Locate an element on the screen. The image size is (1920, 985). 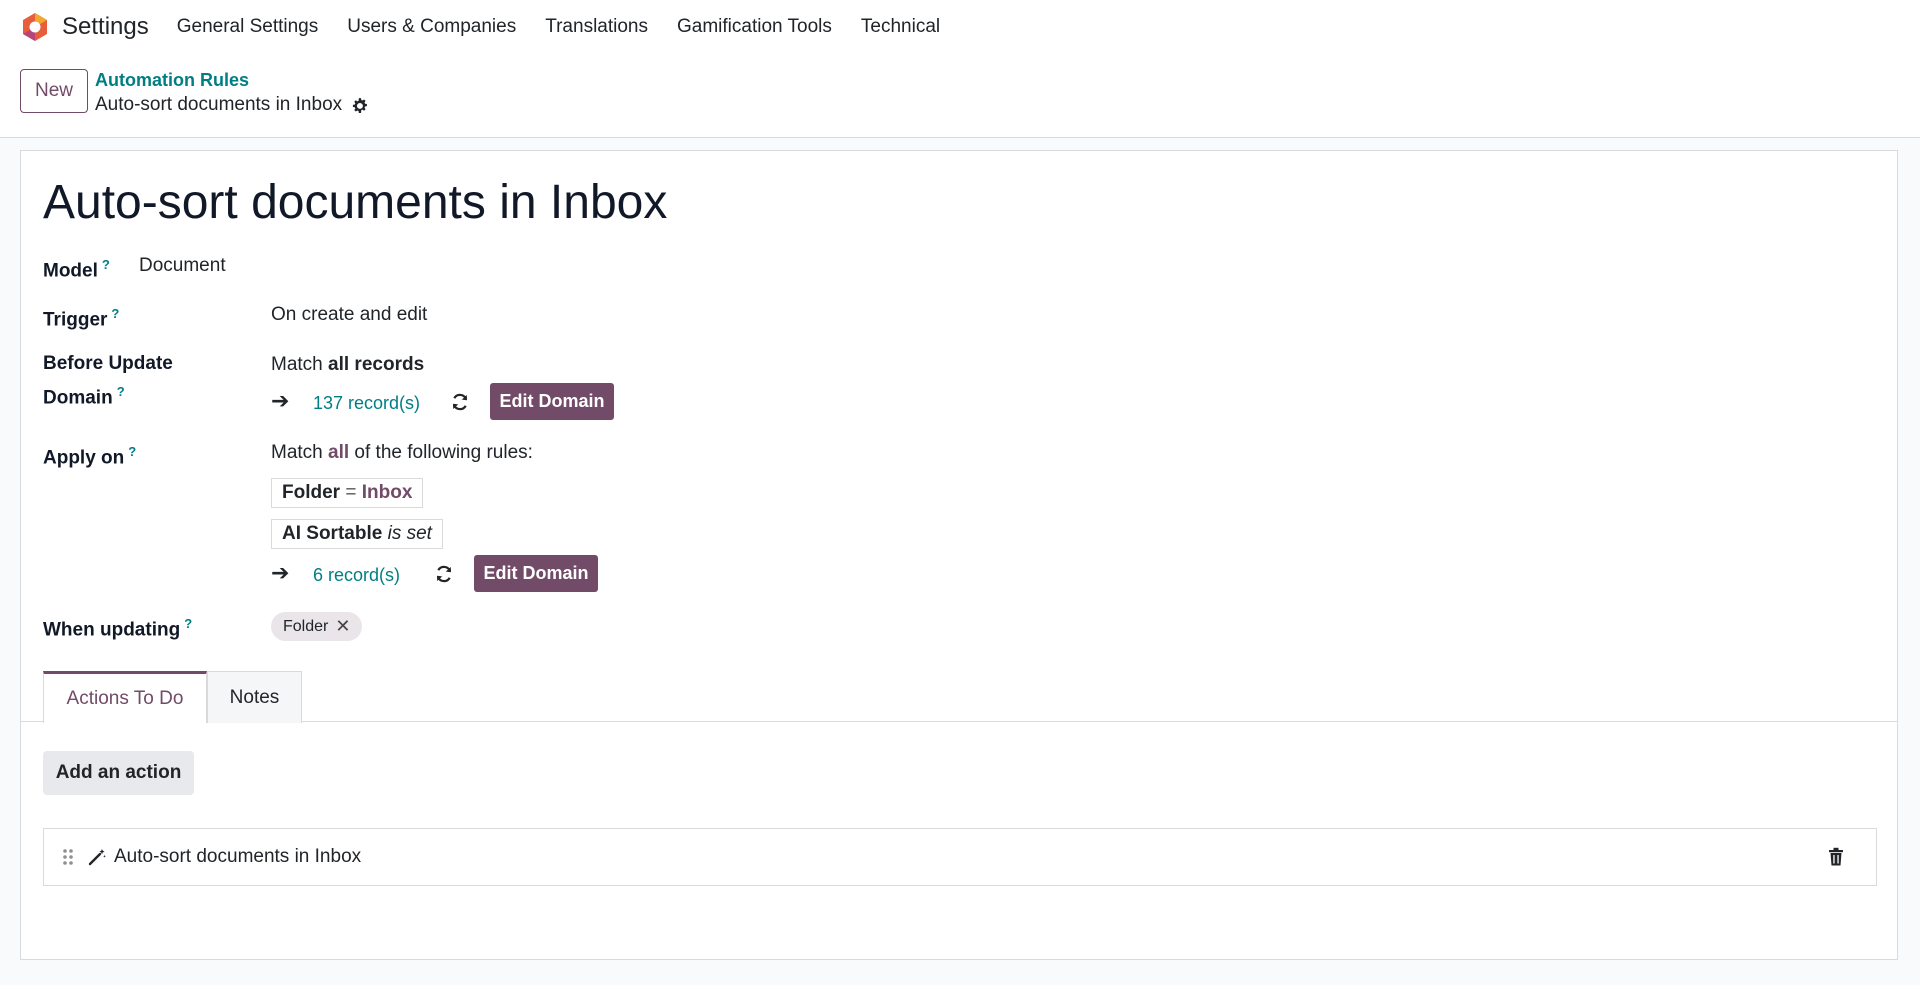
tabs-divider is located at coordinates (959, 721).